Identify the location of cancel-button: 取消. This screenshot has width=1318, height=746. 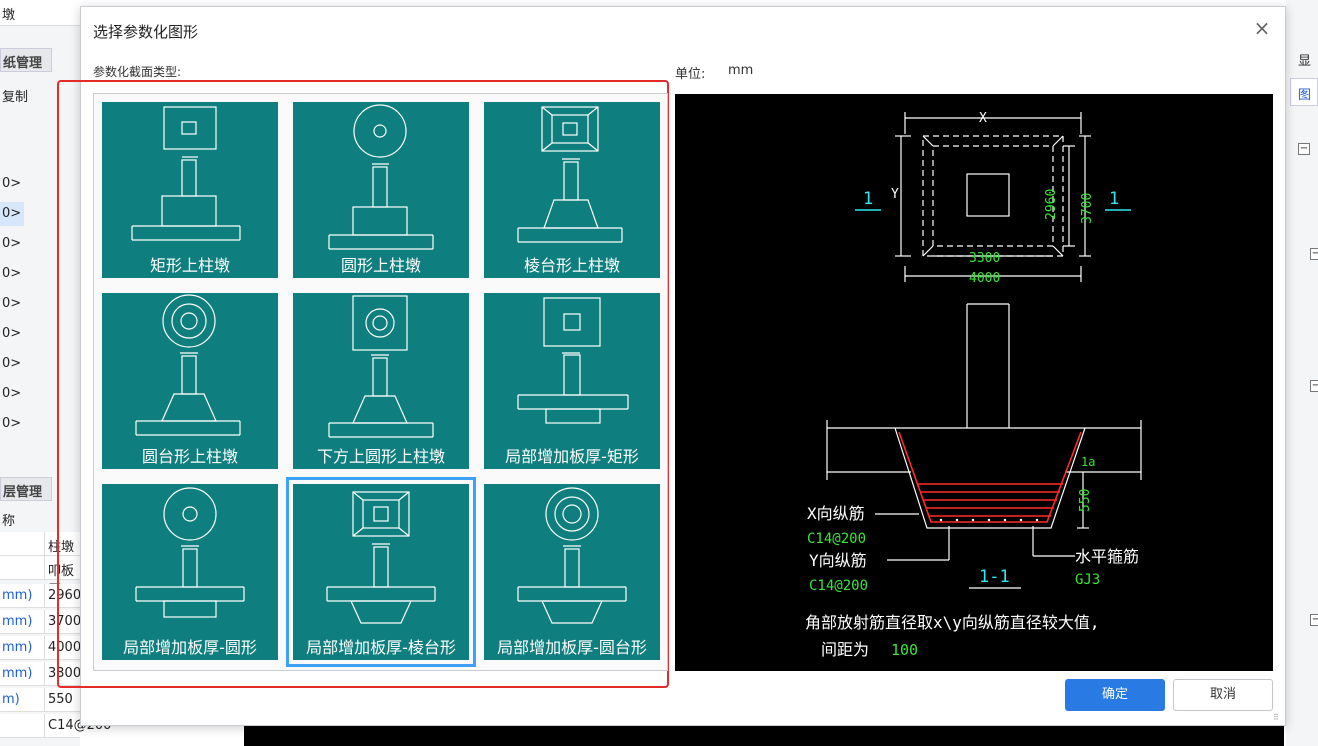
(1223, 695).